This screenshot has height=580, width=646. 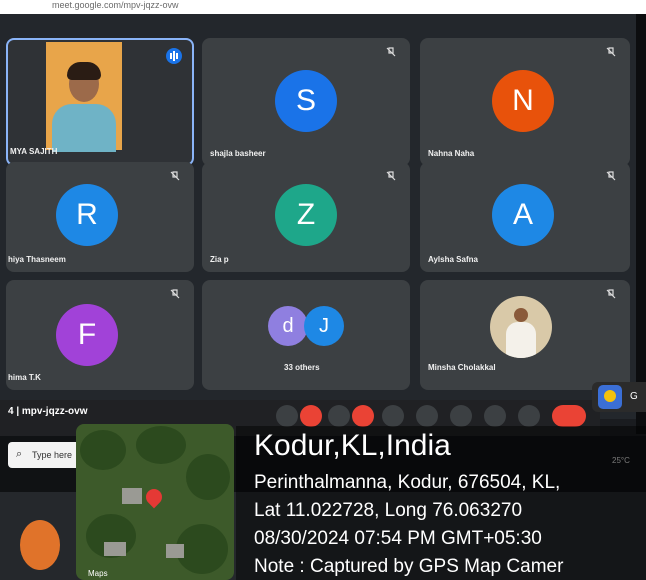 What do you see at coordinates (569, 416) in the screenshot?
I see `leave-call-button` at bounding box center [569, 416].